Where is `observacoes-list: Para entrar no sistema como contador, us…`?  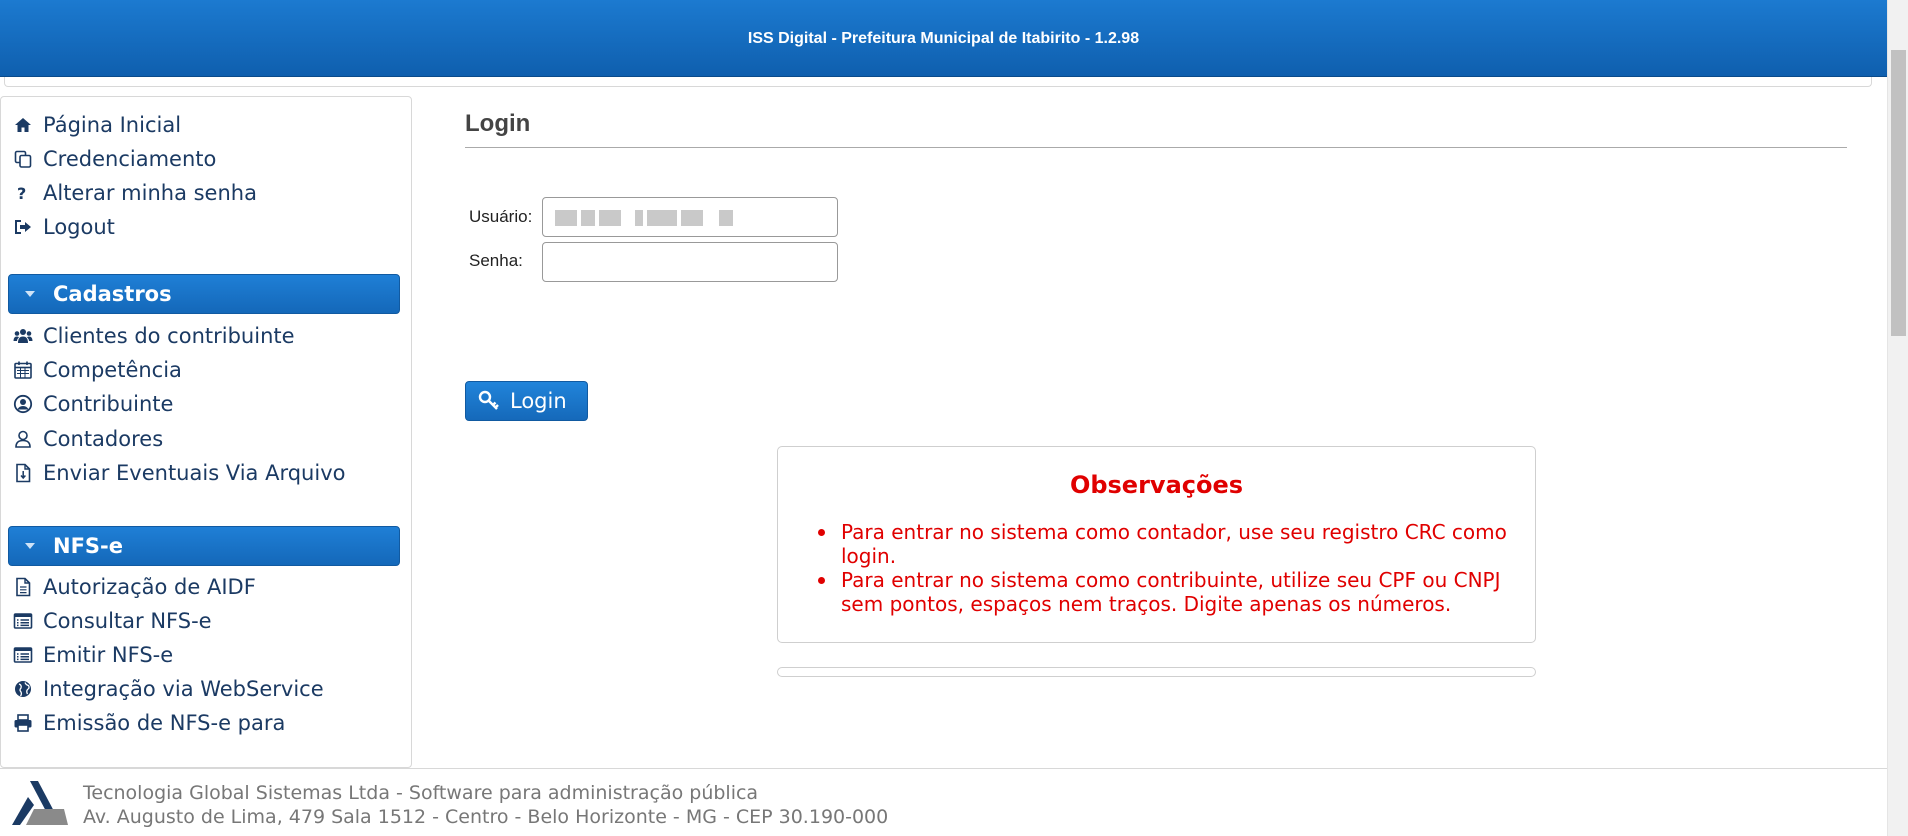 observacoes-list: Para entrar no sistema como contador, us… is located at coordinates (1169, 568).